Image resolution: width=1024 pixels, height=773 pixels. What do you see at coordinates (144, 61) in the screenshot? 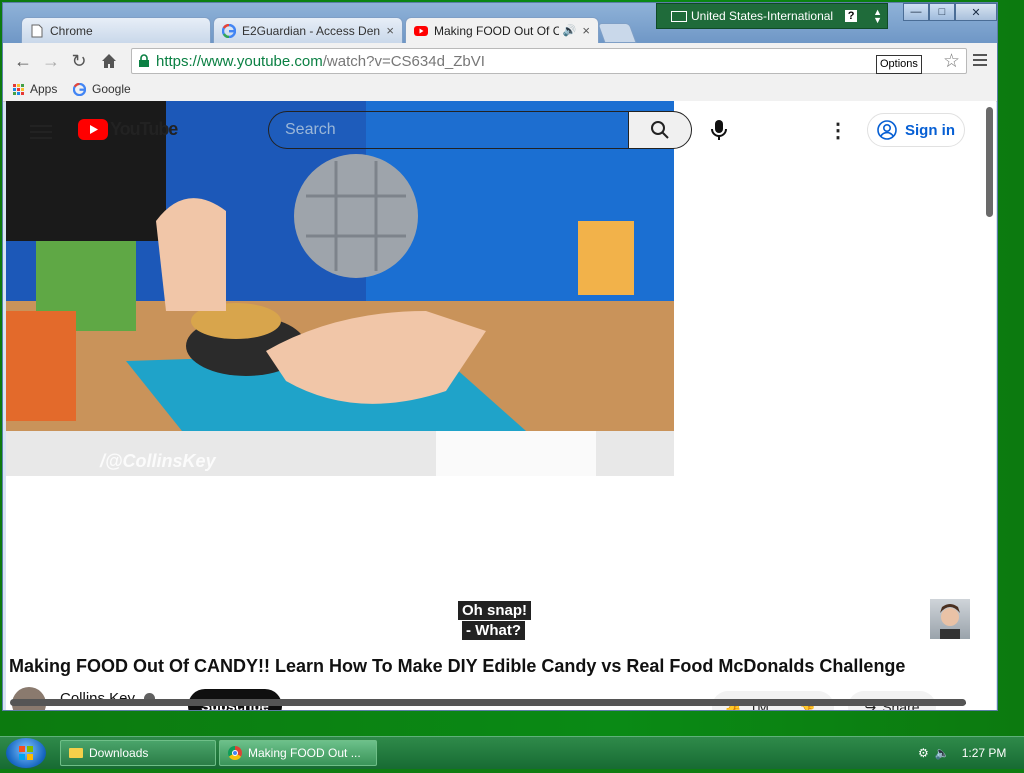
I see `lock-icon` at bounding box center [144, 61].